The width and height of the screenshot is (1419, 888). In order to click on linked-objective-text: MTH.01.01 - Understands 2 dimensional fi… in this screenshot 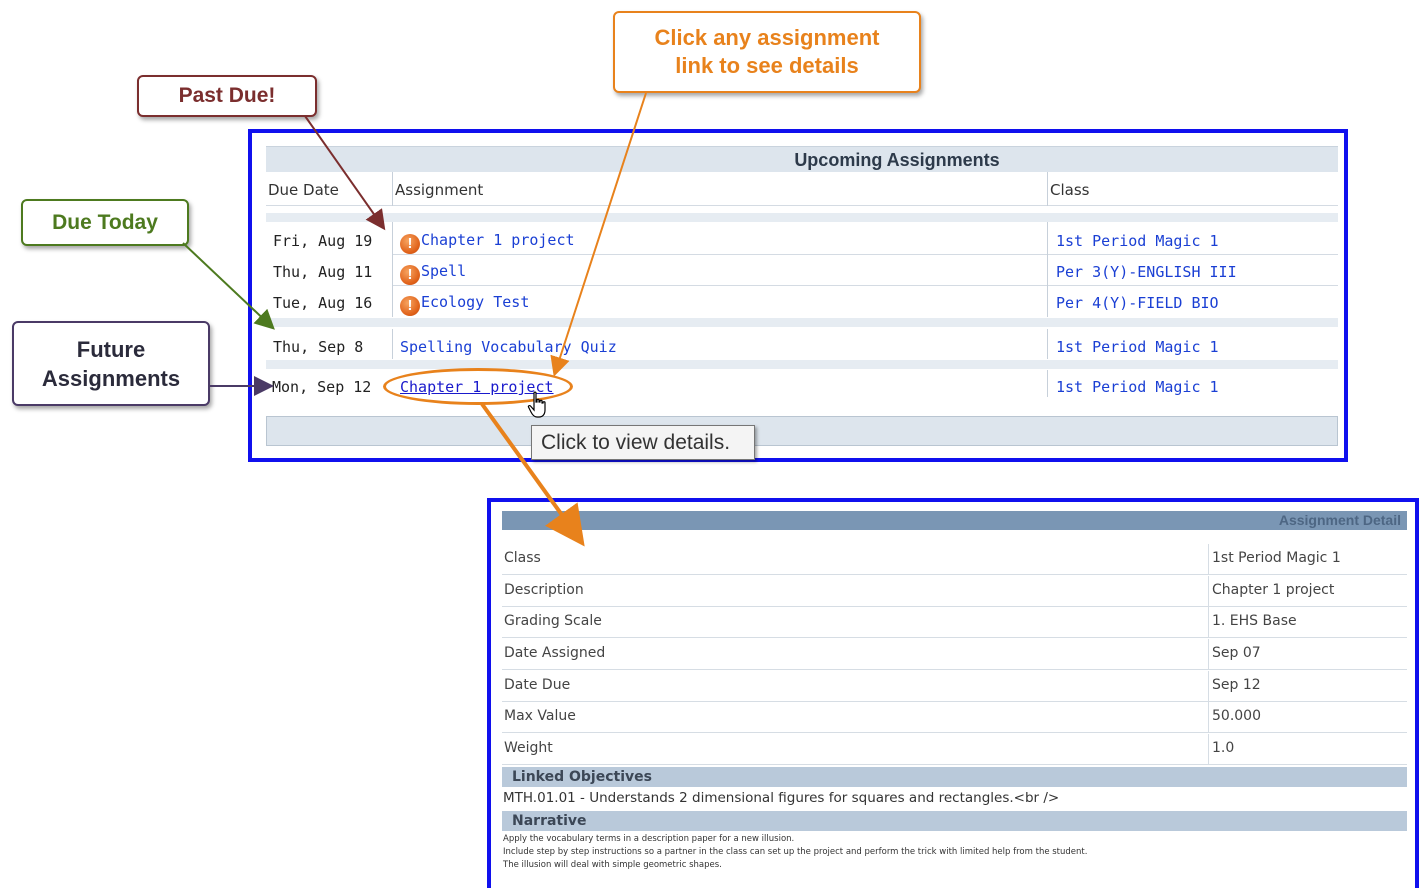, I will do `click(781, 798)`.